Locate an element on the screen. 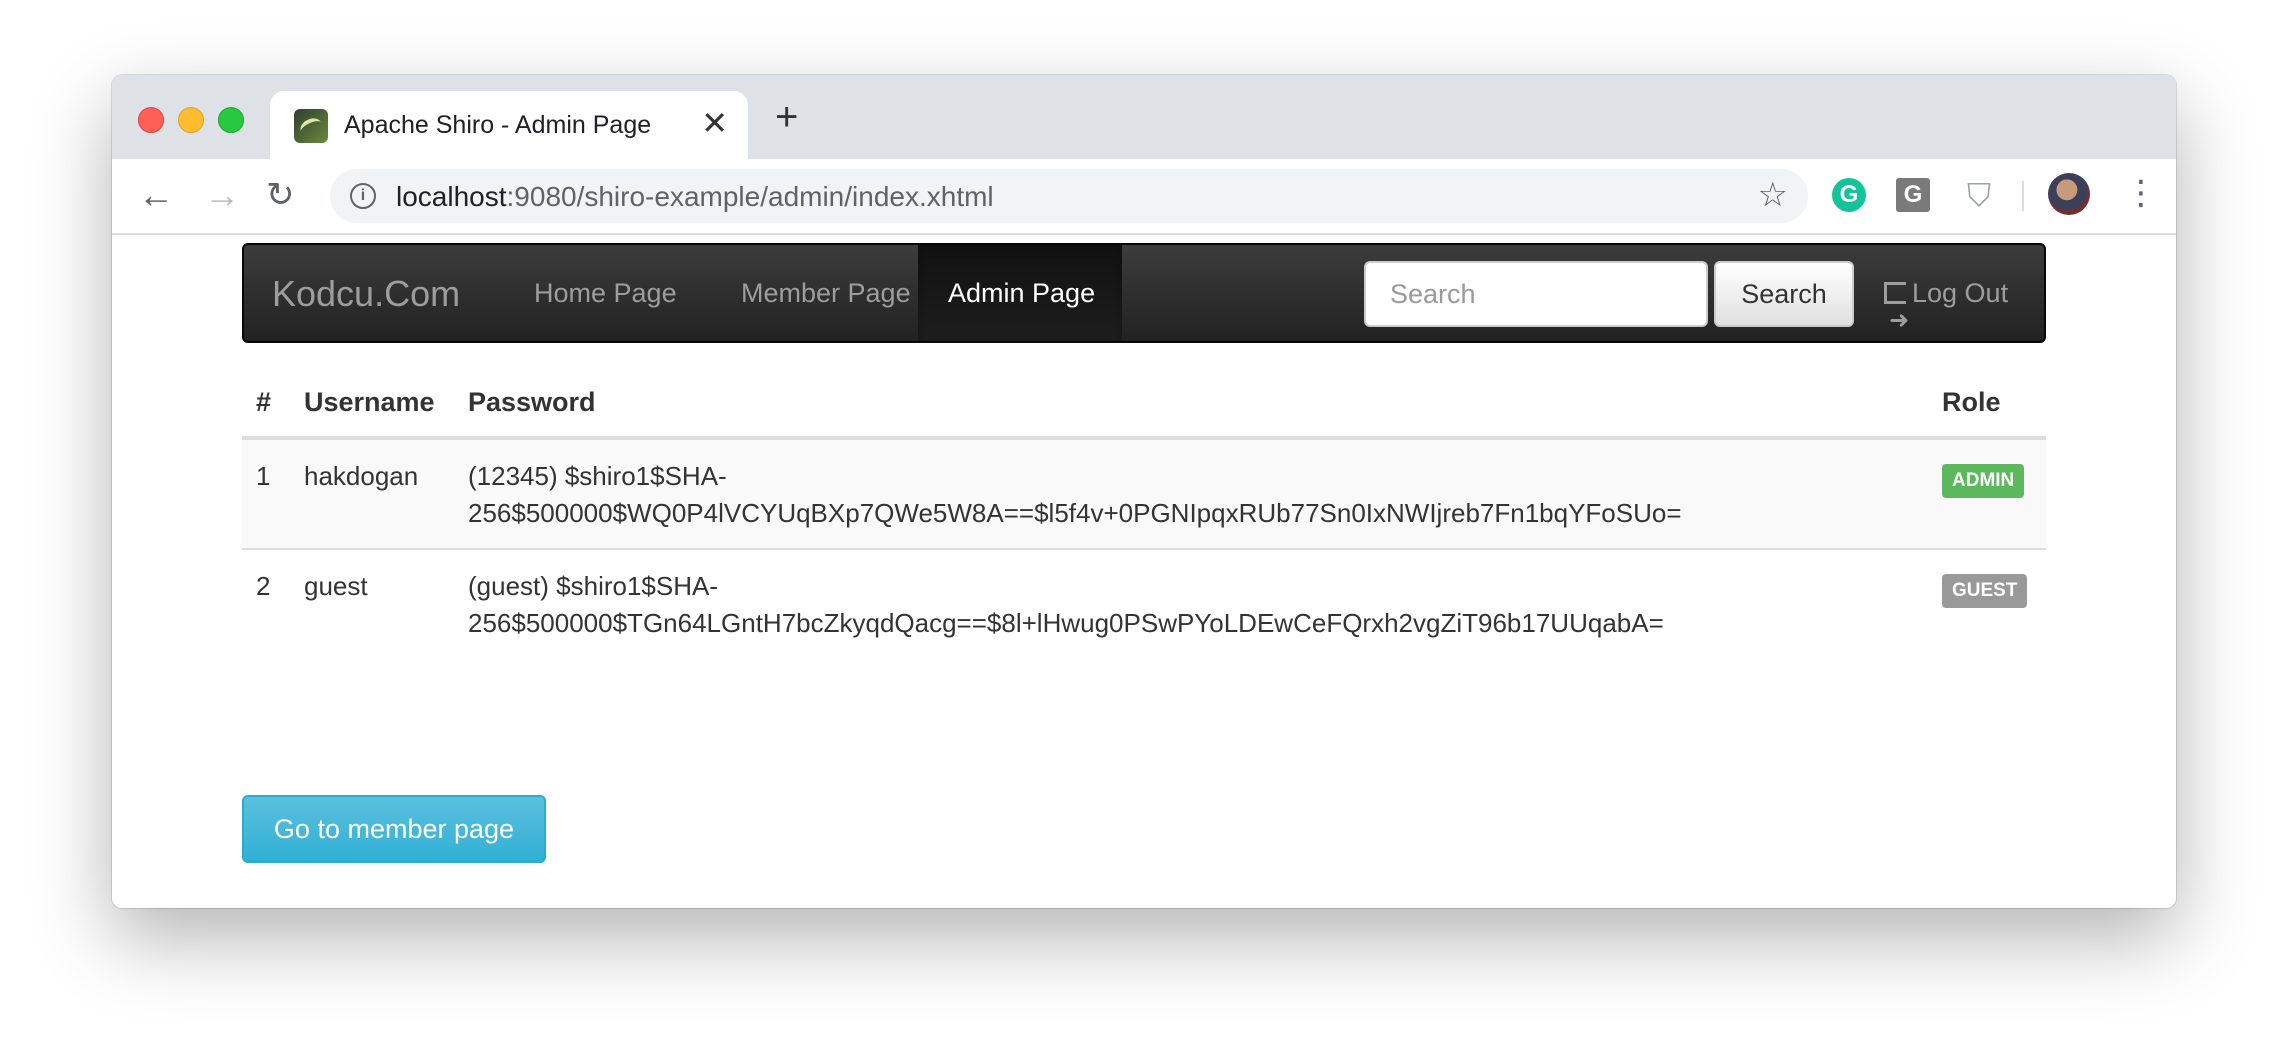 Image resolution: width=2288 pixels, height=1056 pixels. site-info-icon: i is located at coordinates (363, 196).